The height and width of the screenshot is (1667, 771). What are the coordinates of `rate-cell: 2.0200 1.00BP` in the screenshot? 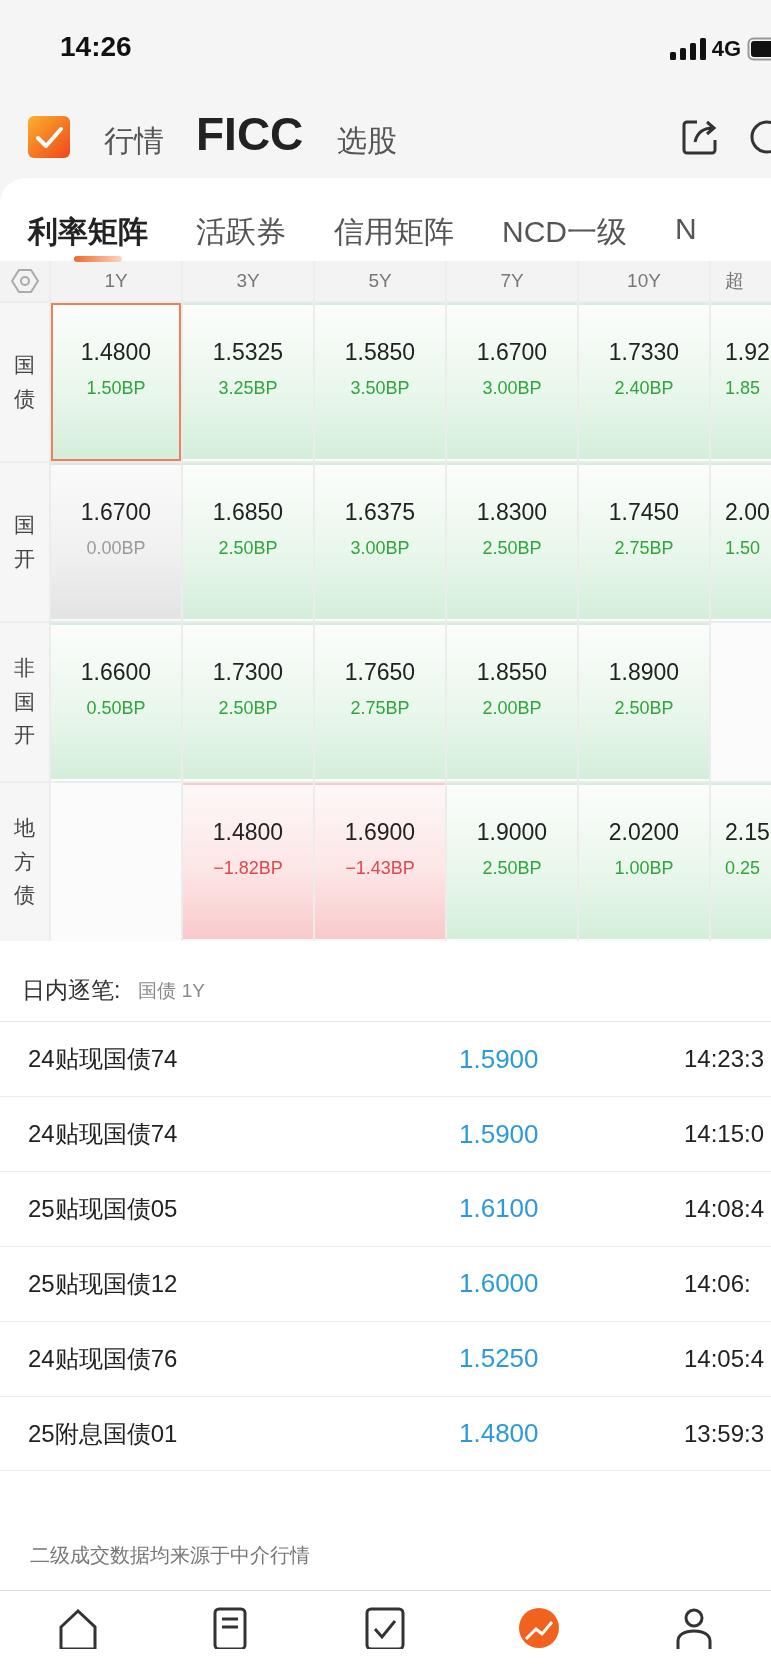 It's located at (644, 861).